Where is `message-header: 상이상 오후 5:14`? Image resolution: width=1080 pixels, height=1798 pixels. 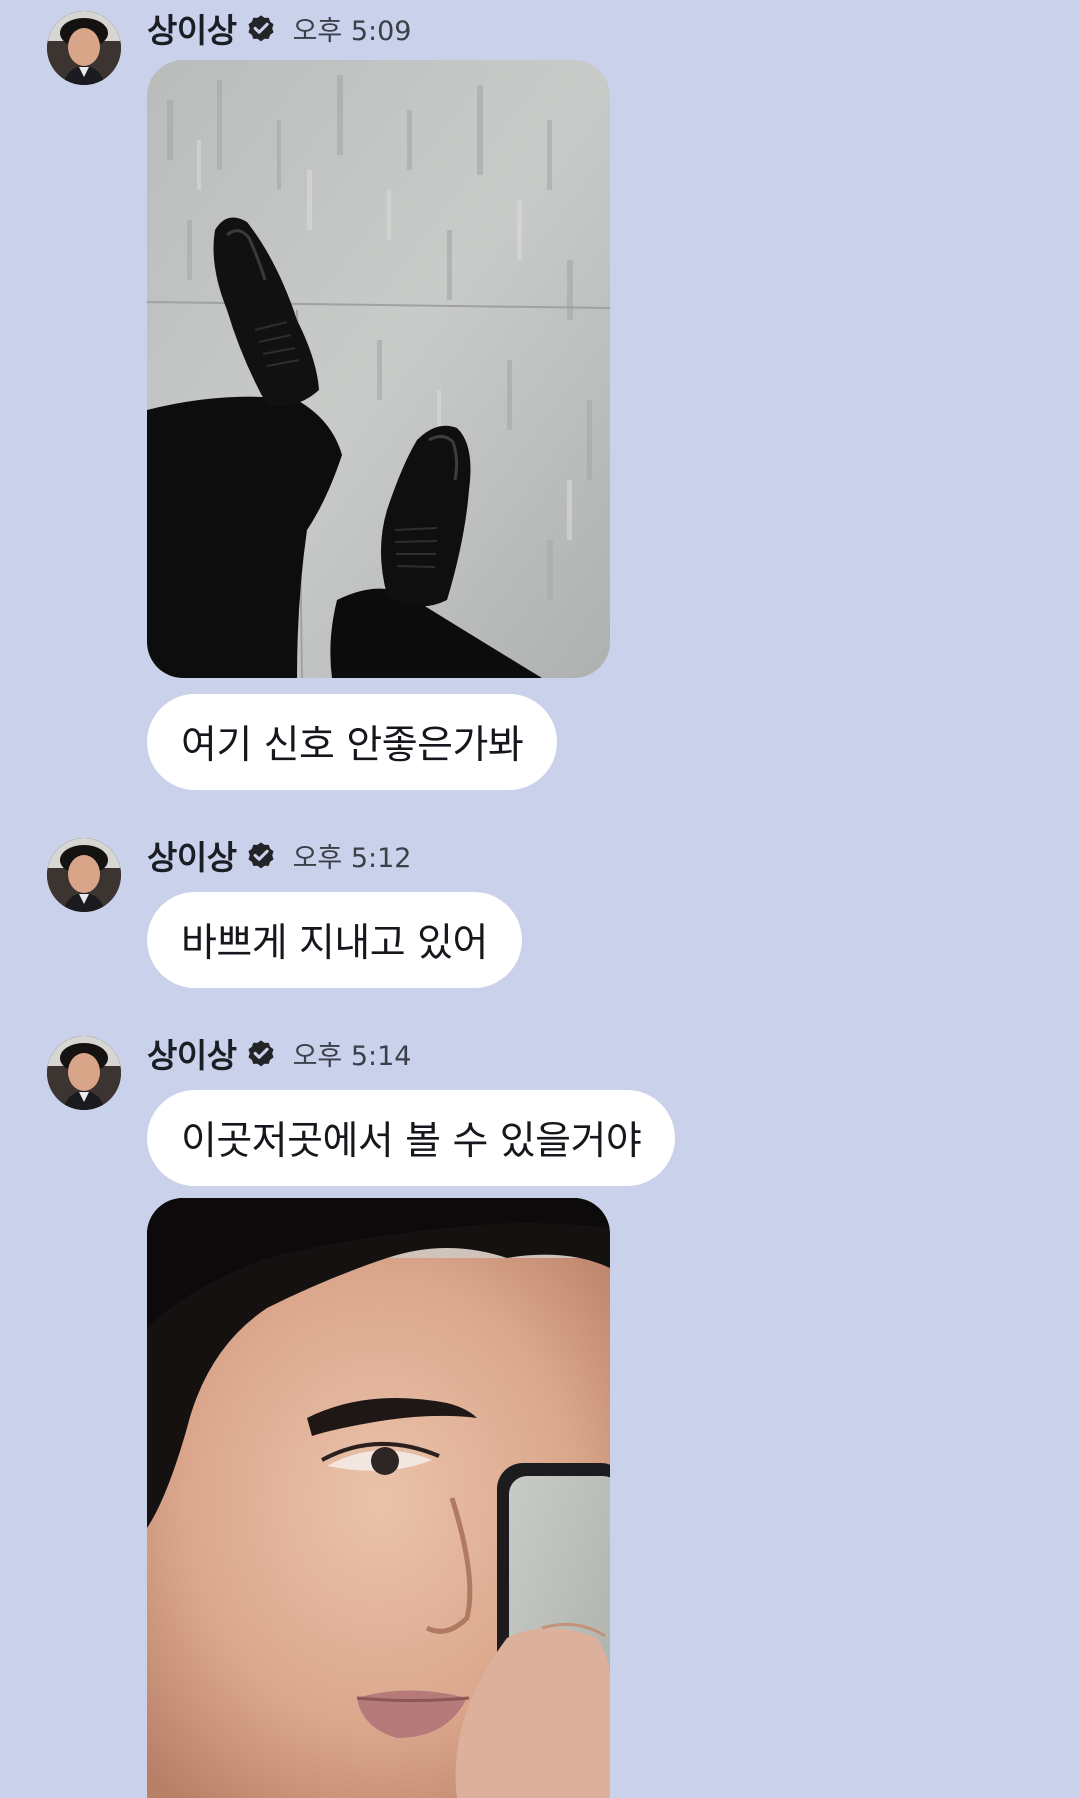 message-header: 상이상 오후 5:14 is located at coordinates (279, 1054).